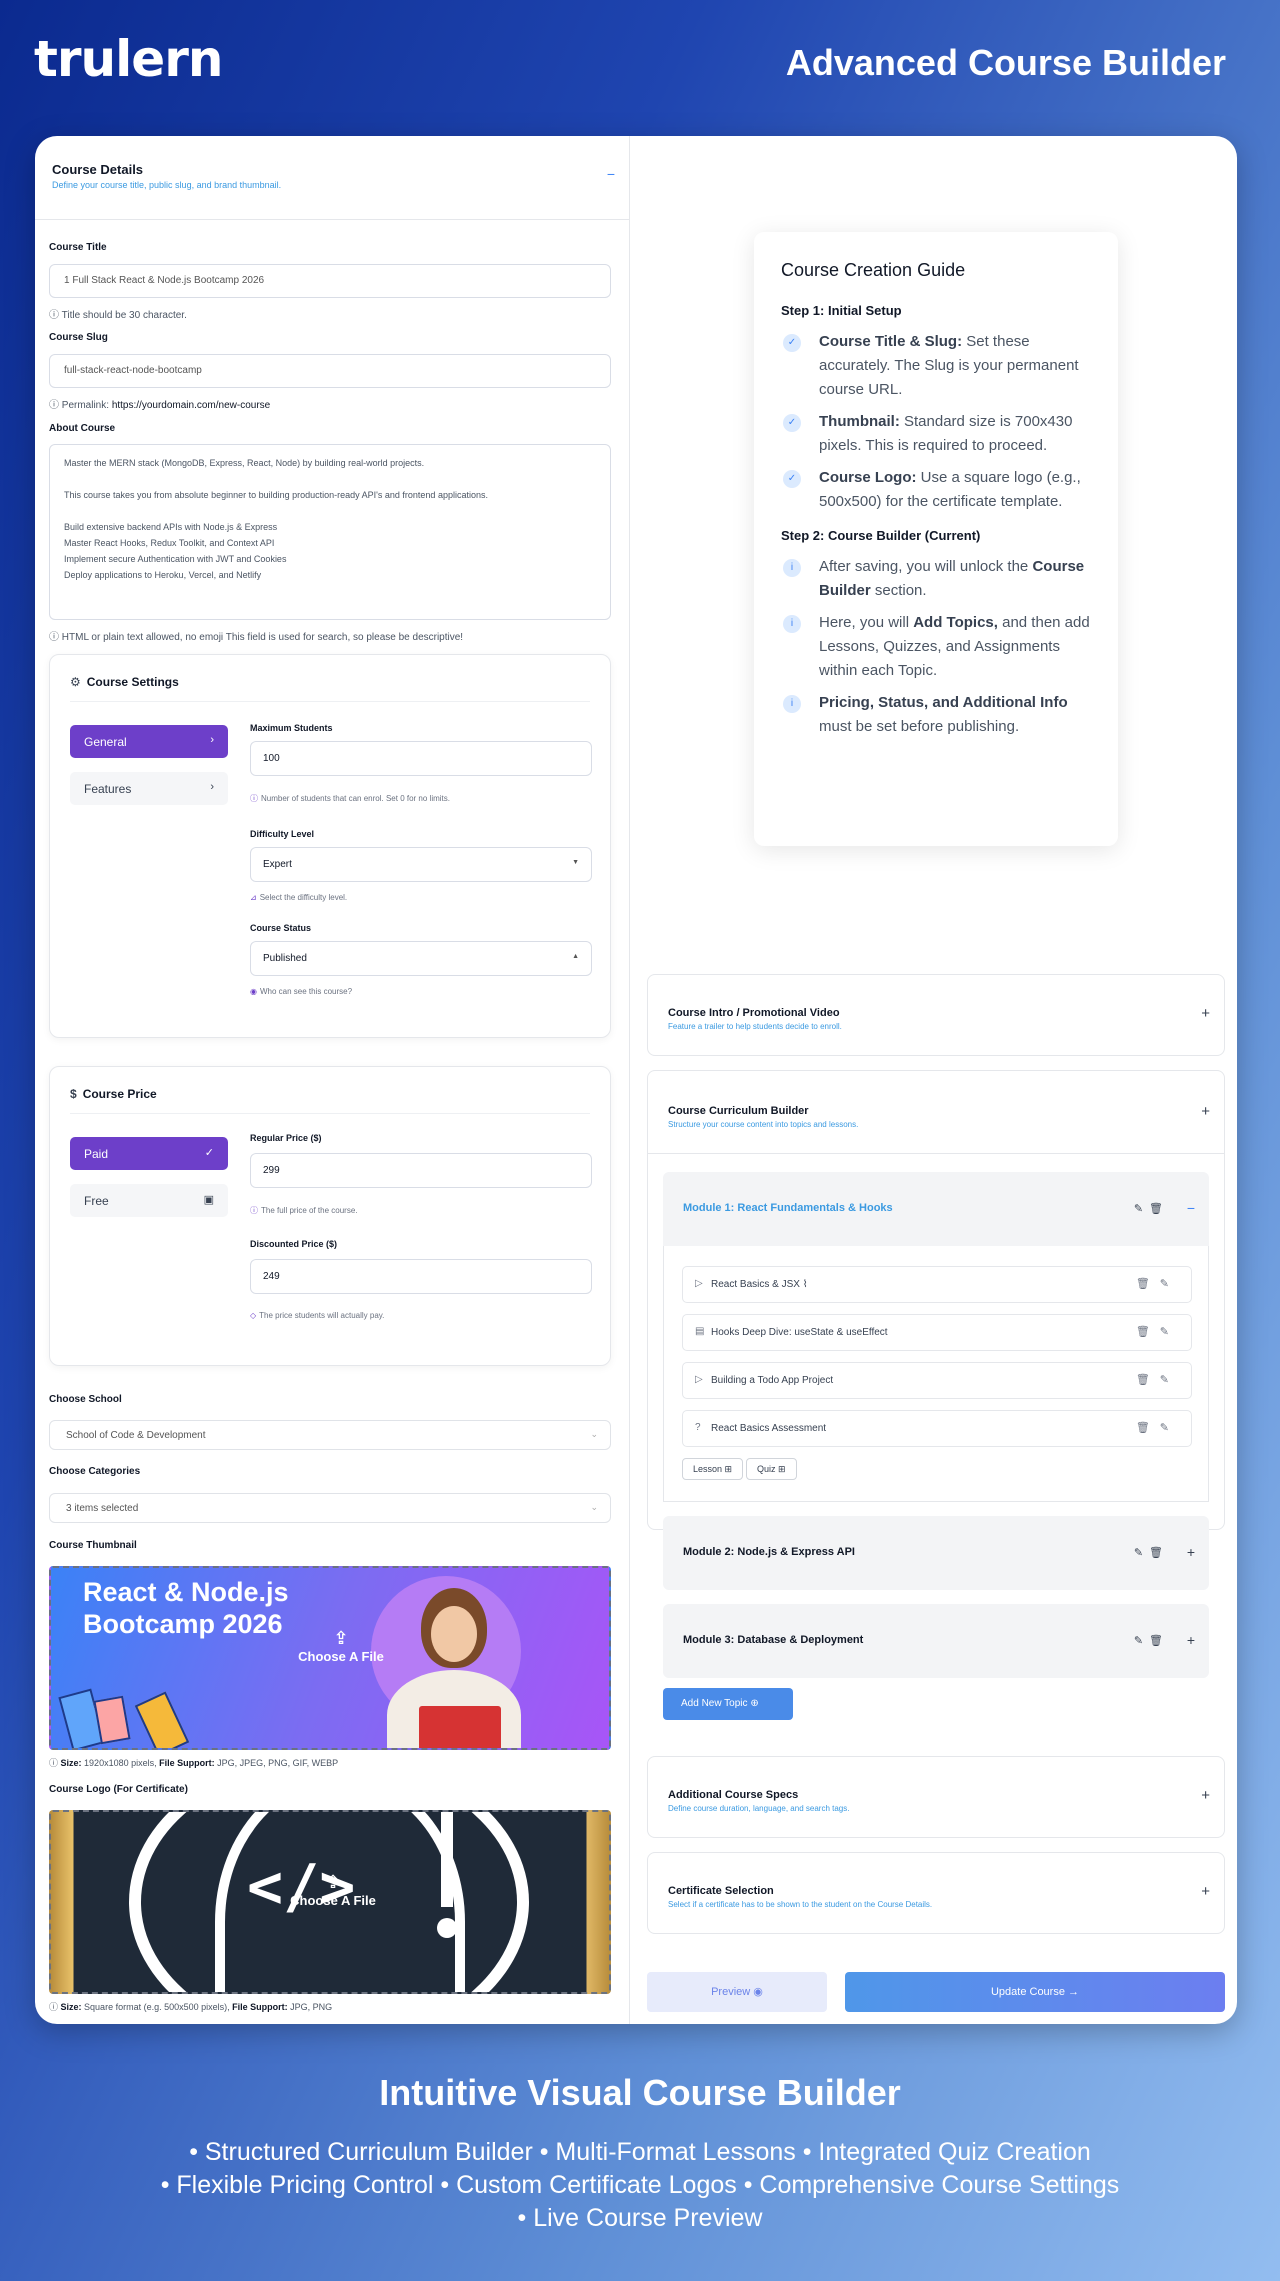  I want to click on plus-square-icon: ⊞, so click(782, 1469).